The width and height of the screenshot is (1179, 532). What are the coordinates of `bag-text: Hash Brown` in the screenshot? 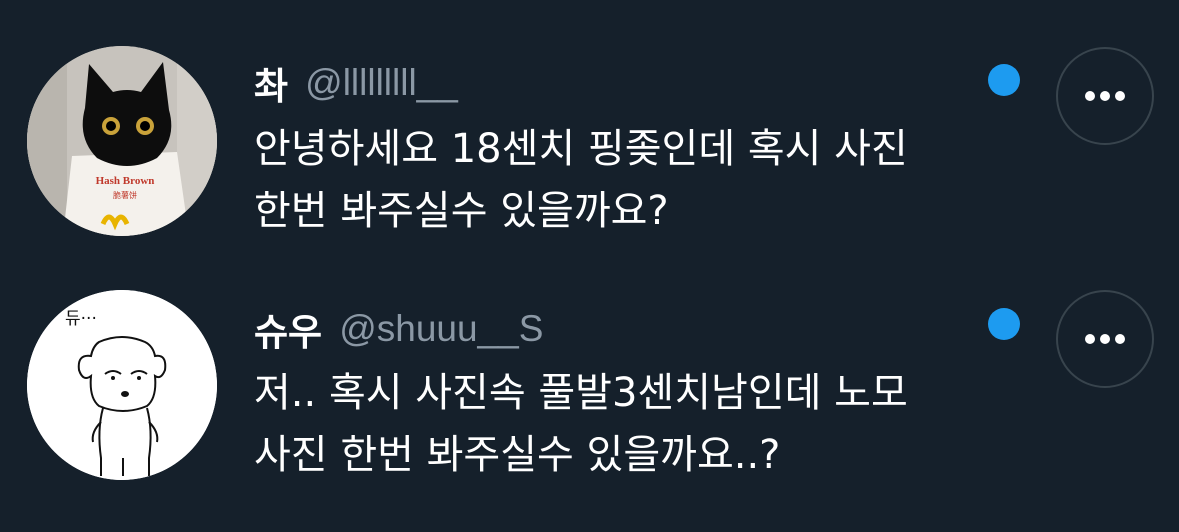 It's located at (125, 181).